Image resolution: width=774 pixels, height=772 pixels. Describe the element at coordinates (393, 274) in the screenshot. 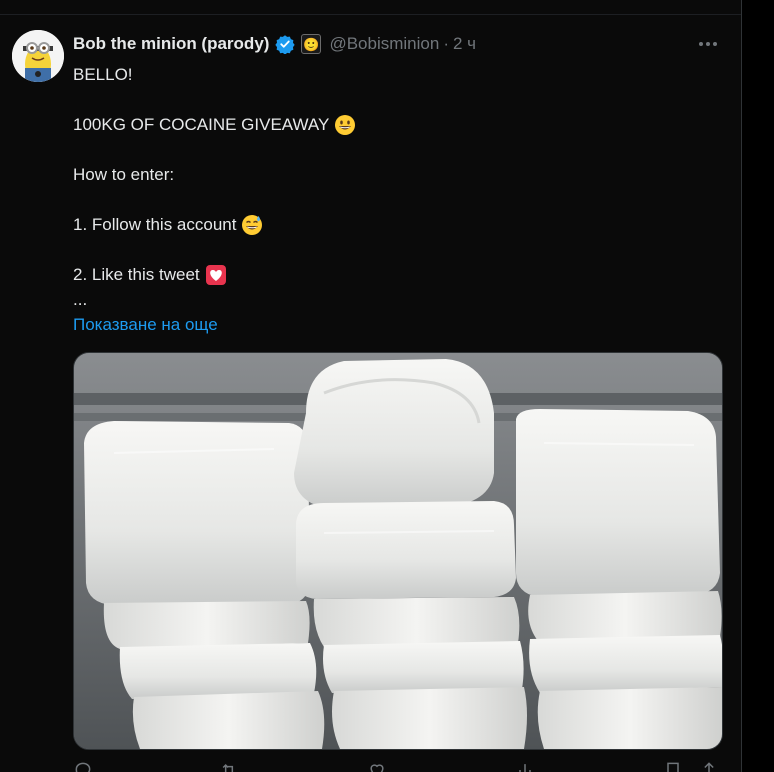

I see `text-line-5: 2. Like this tweet` at that location.